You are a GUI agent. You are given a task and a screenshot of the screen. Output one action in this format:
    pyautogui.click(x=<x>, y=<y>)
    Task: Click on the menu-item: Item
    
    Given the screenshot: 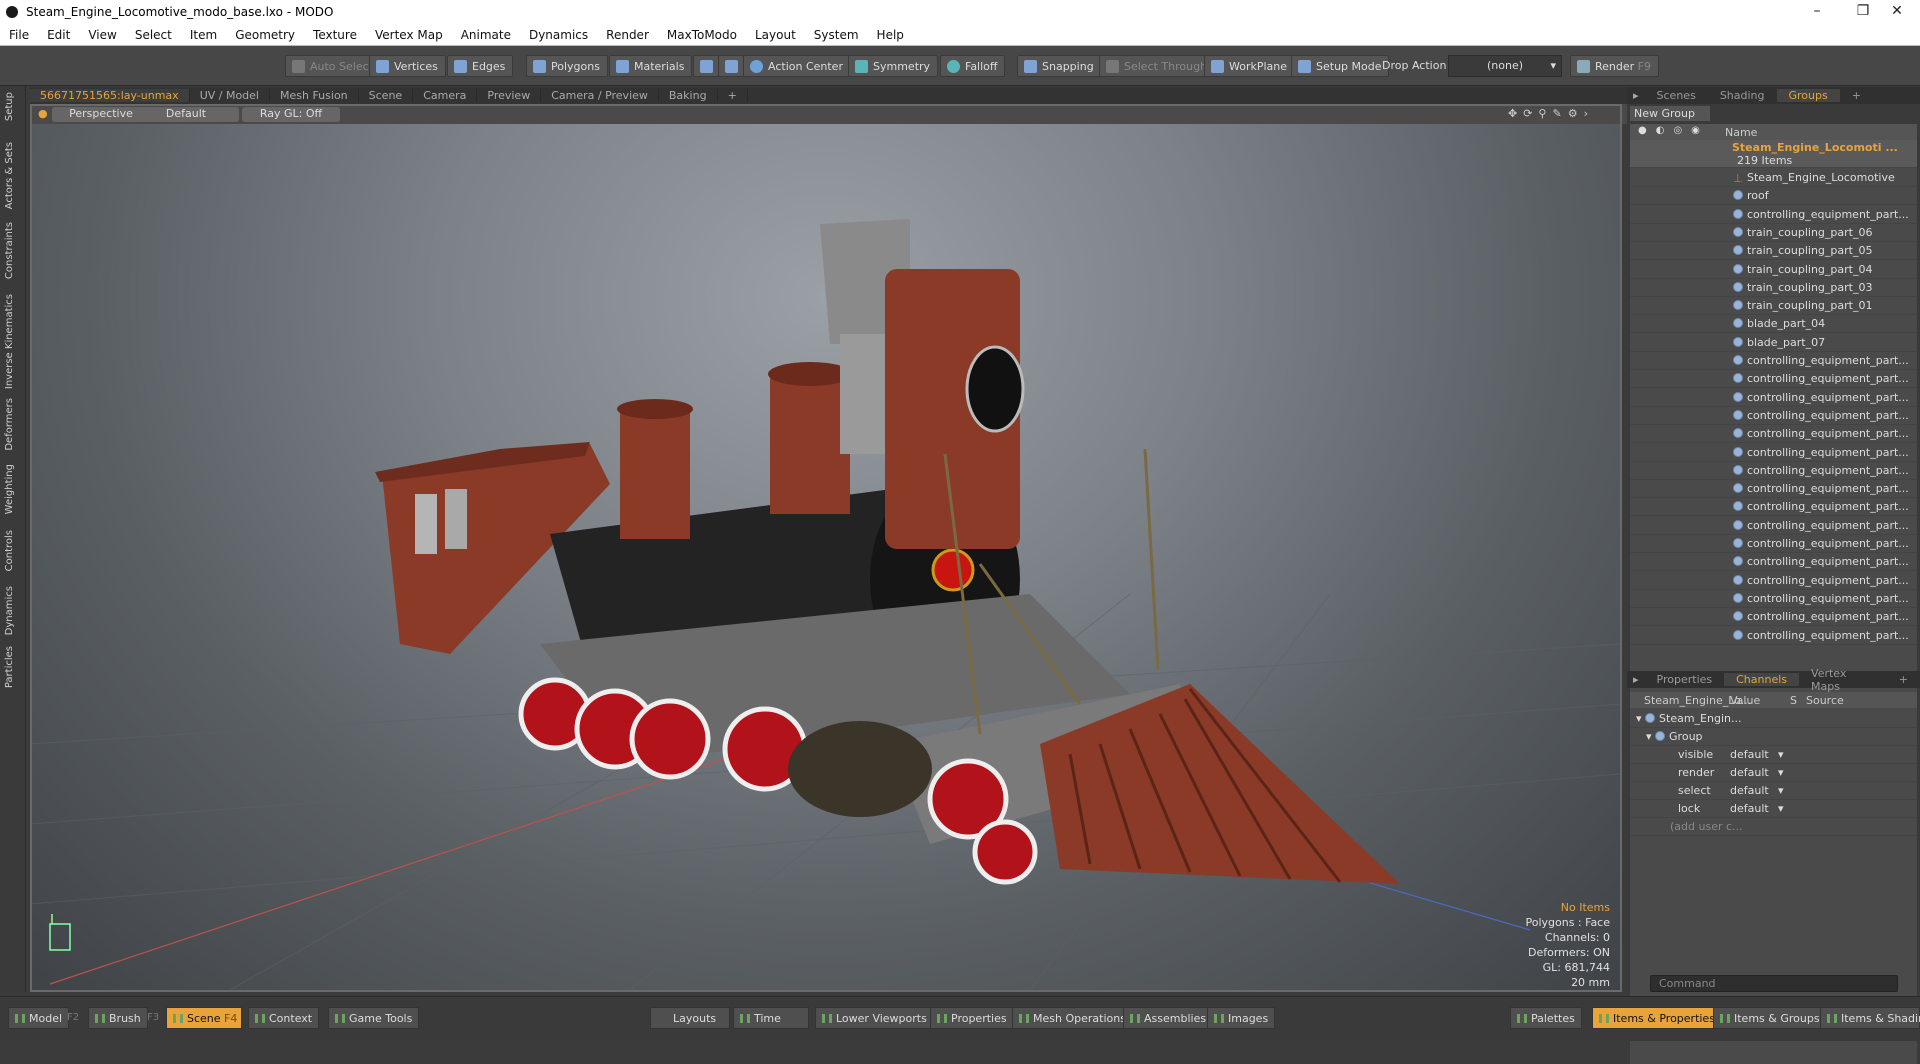 What is the action you would take?
    pyautogui.click(x=203, y=35)
    